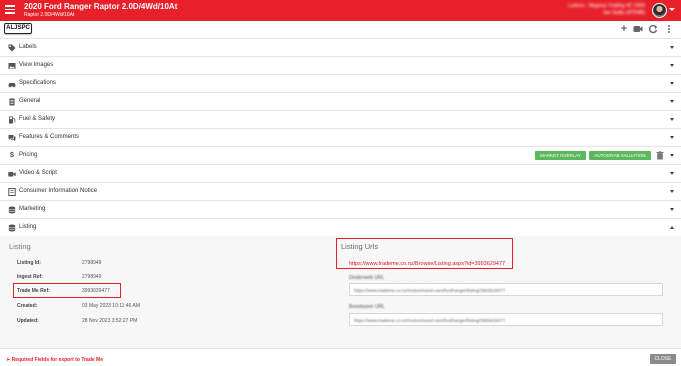 Image resolution: width=681 pixels, height=366 pixels. What do you see at coordinates (560, 155) in the screenshot?
I see `market-overlay-button: MARKET OVERLAY` at bounding box center [560, 155].